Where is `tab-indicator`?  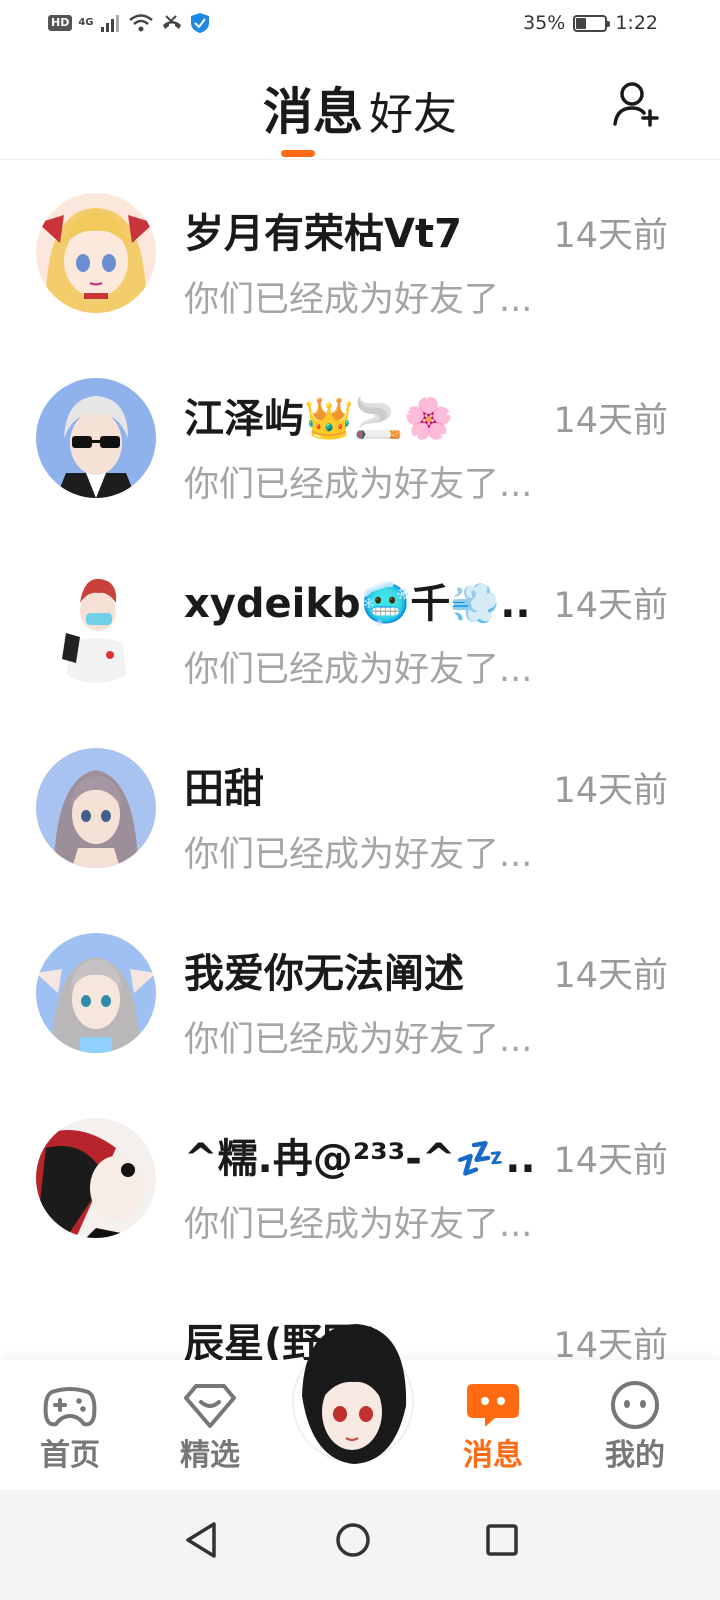 tab-indicator is located at coordinates (298, 153).